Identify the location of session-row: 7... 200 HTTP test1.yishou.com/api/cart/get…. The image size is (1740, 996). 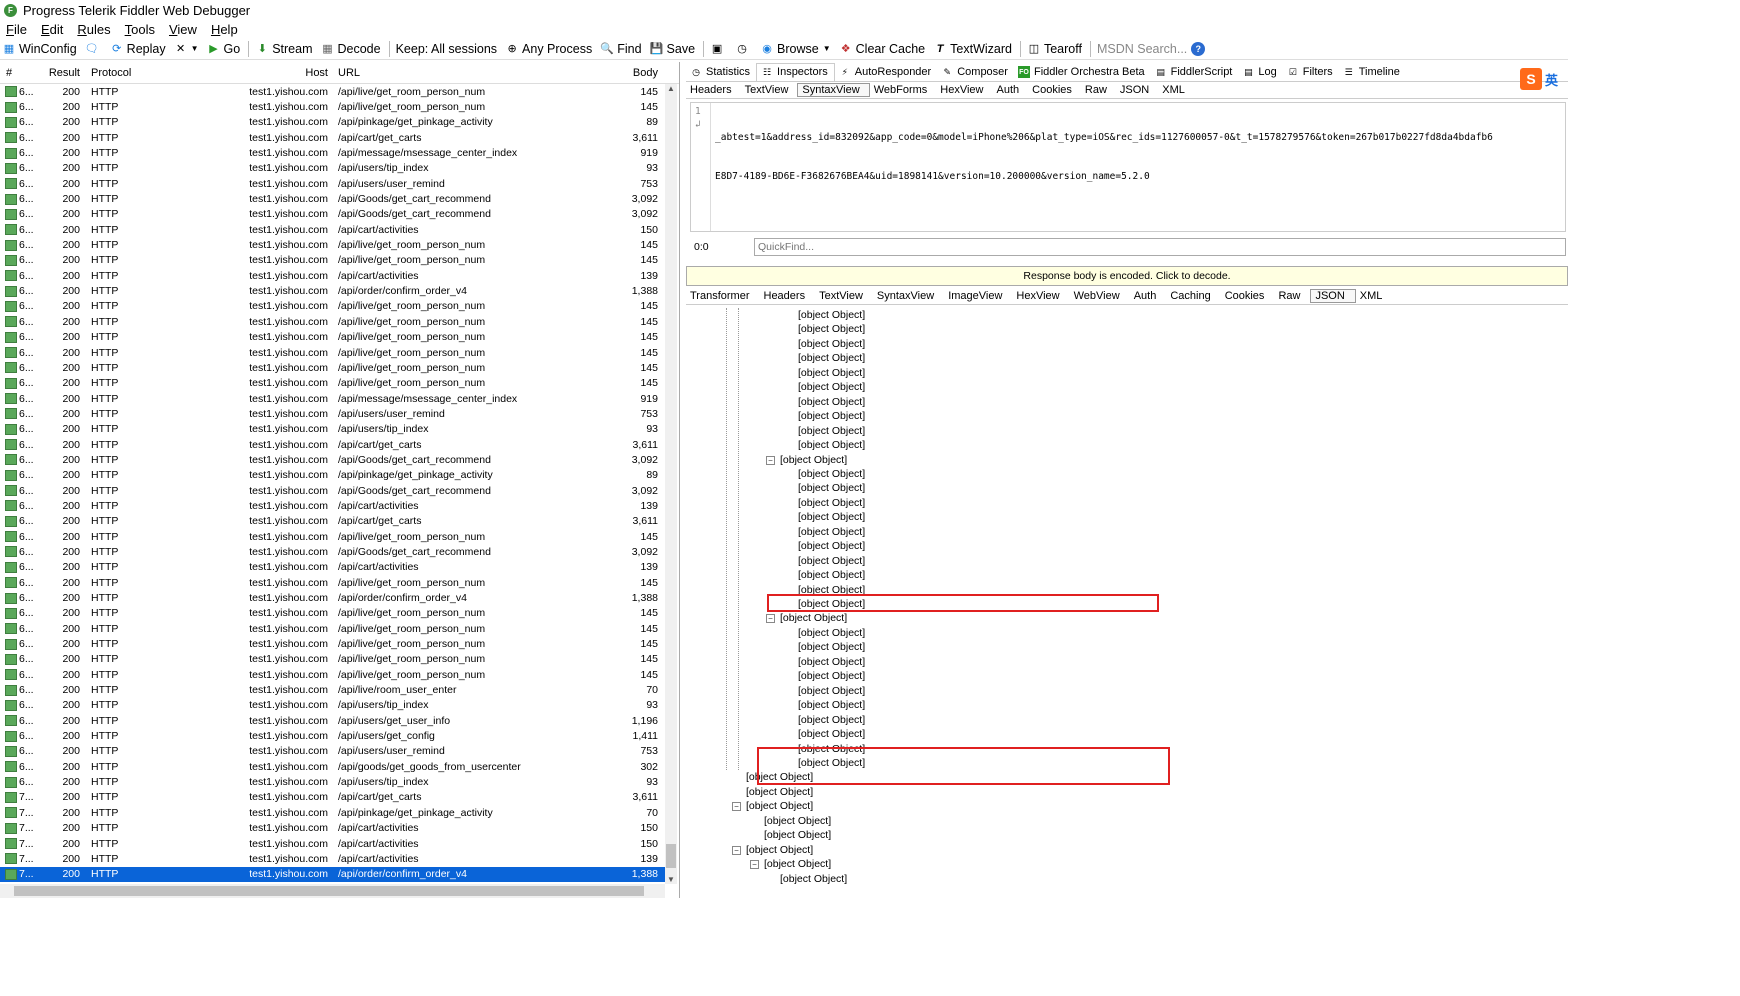
(332, 797).